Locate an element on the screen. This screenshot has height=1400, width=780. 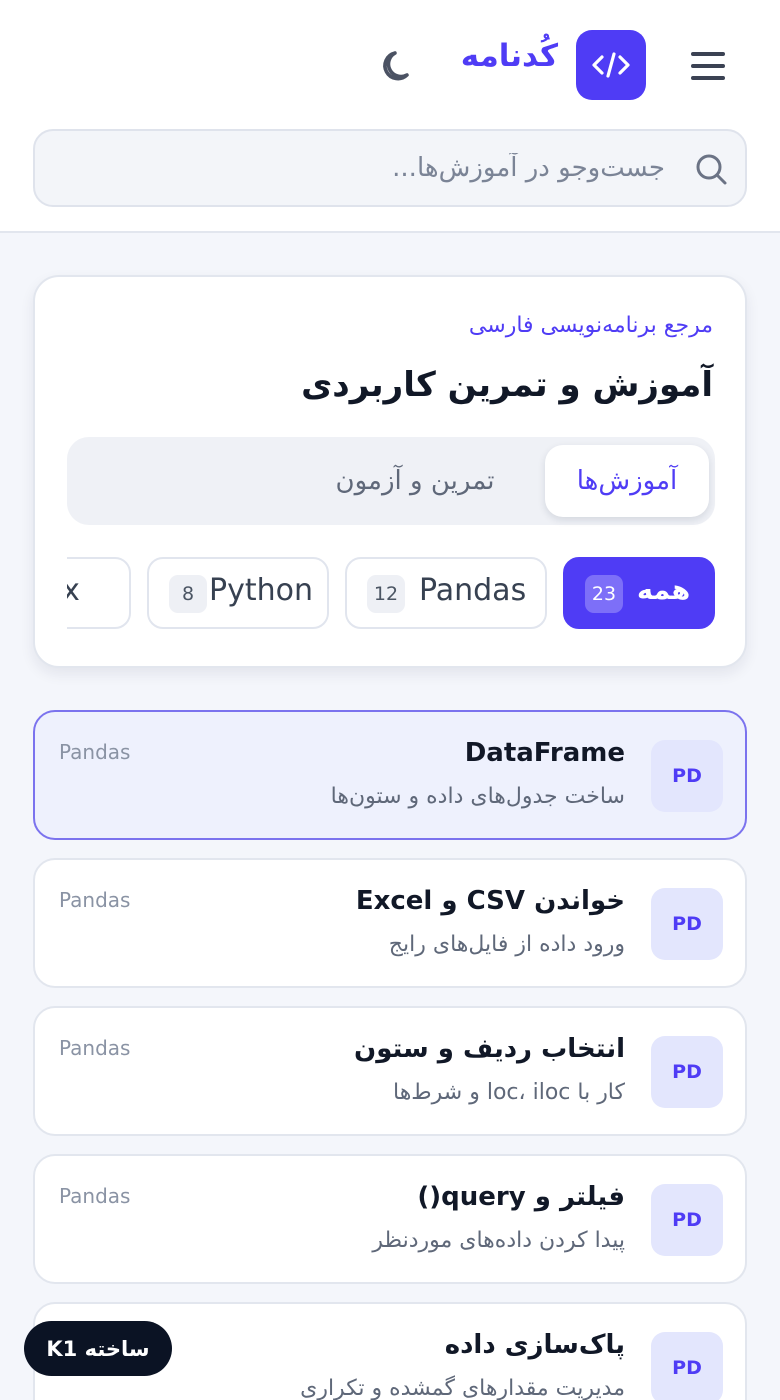
lesson-title: خواندن CSV و Excel is located at coordinates (490, 901).